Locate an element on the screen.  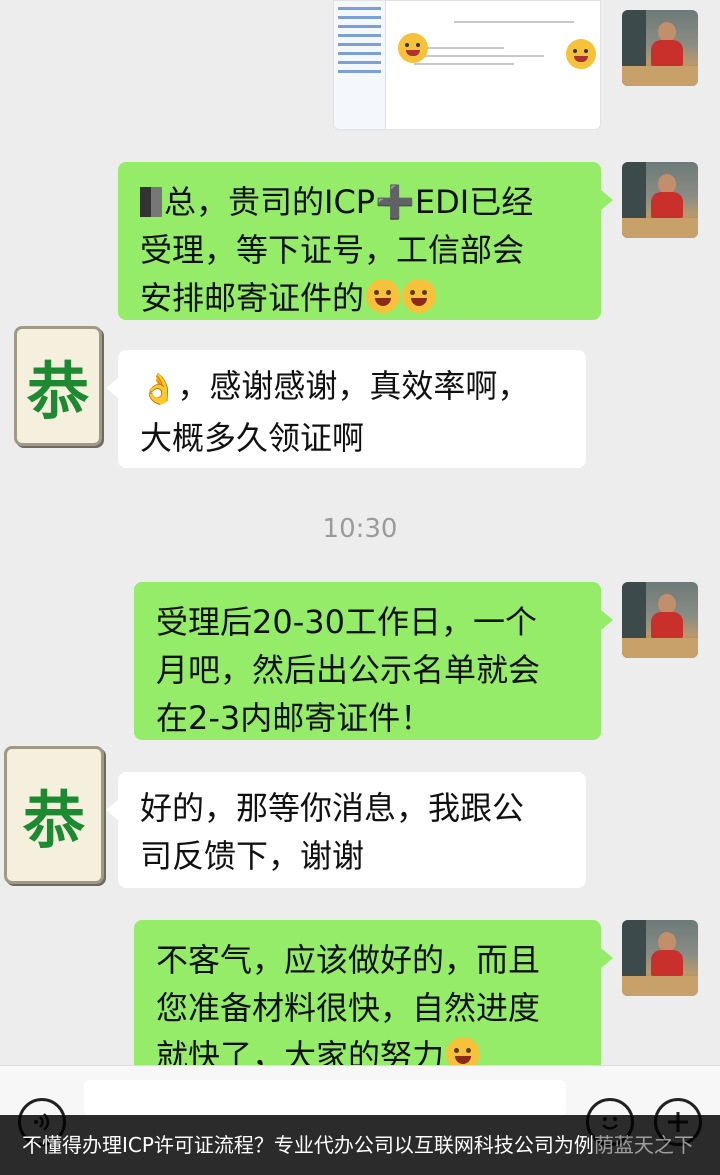
sent-message-bubble: 总，贵司的ICP➕EDI已经 受理，等下证号，工信部会 安排邮寄证件的 is located at coordinates (365, 242).